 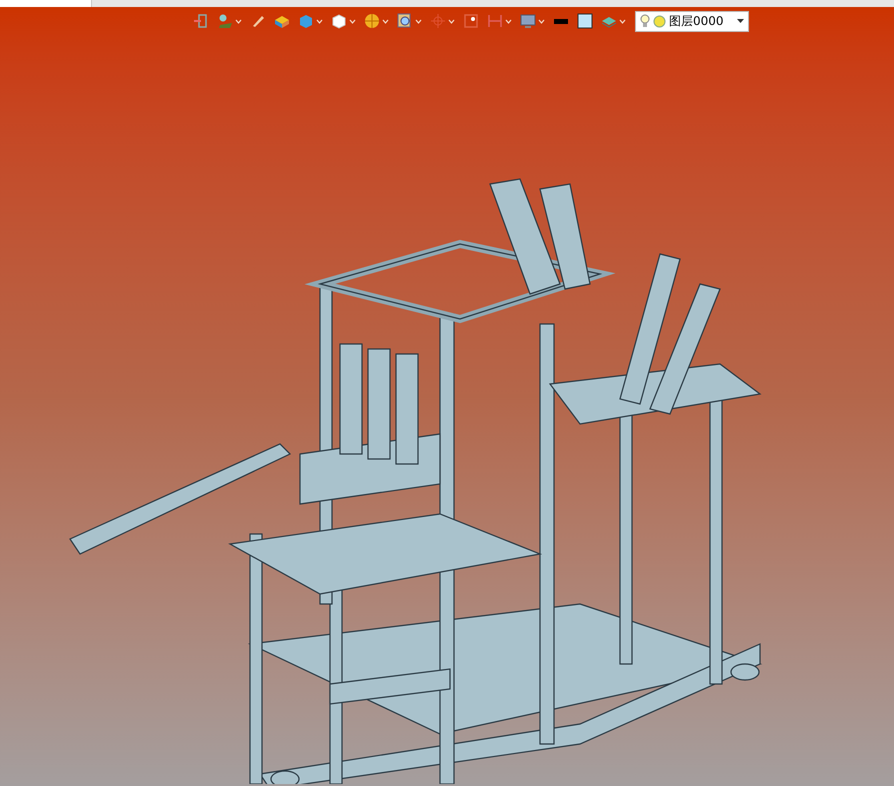 I want to click on monitor-icon, so click(x=528, y=21).